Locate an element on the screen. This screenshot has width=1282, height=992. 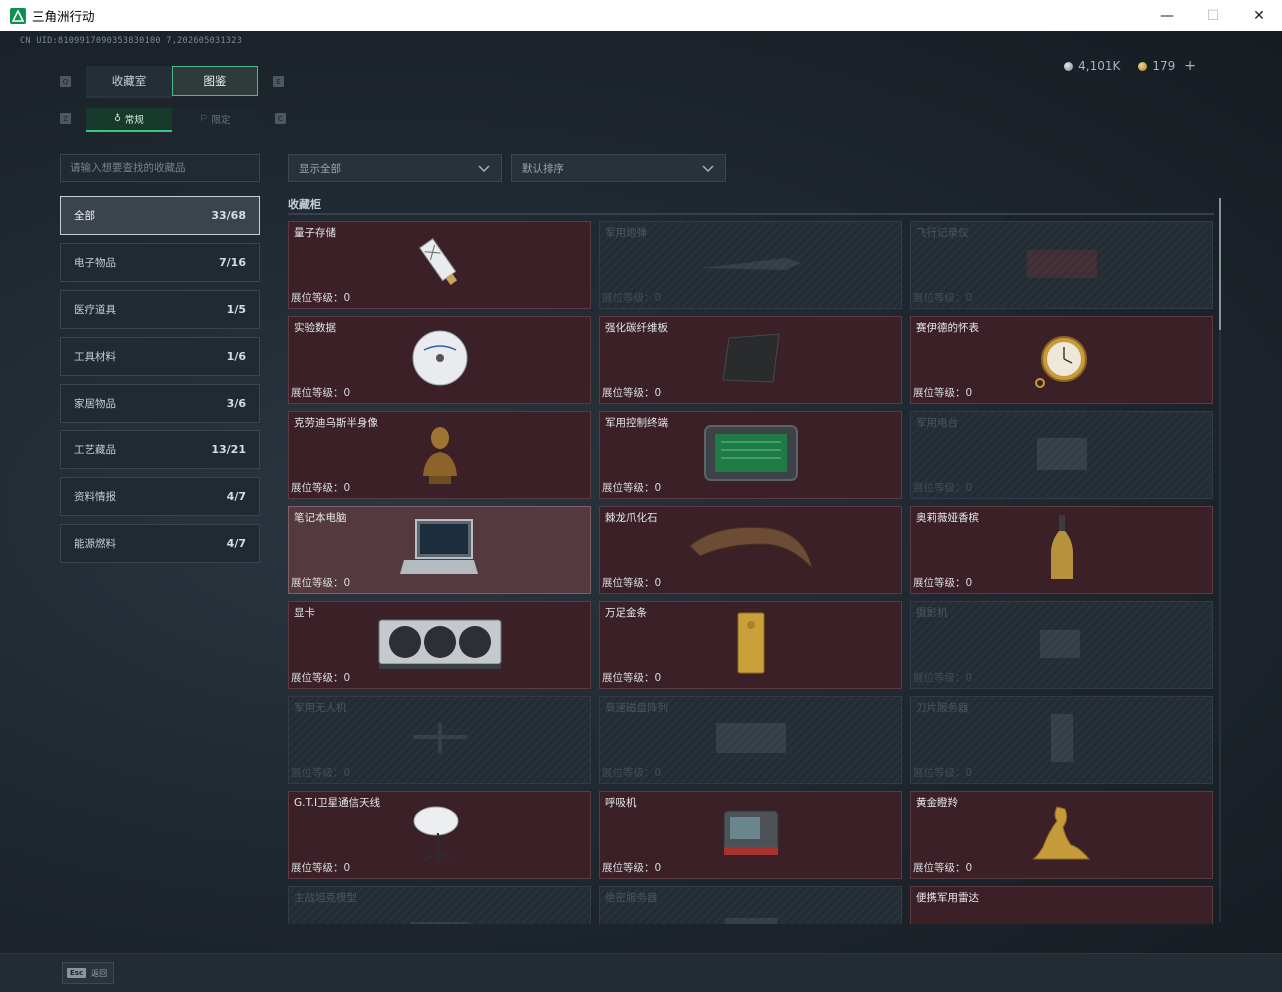
fossil-claw-icon is located at coordinates (750, 548).